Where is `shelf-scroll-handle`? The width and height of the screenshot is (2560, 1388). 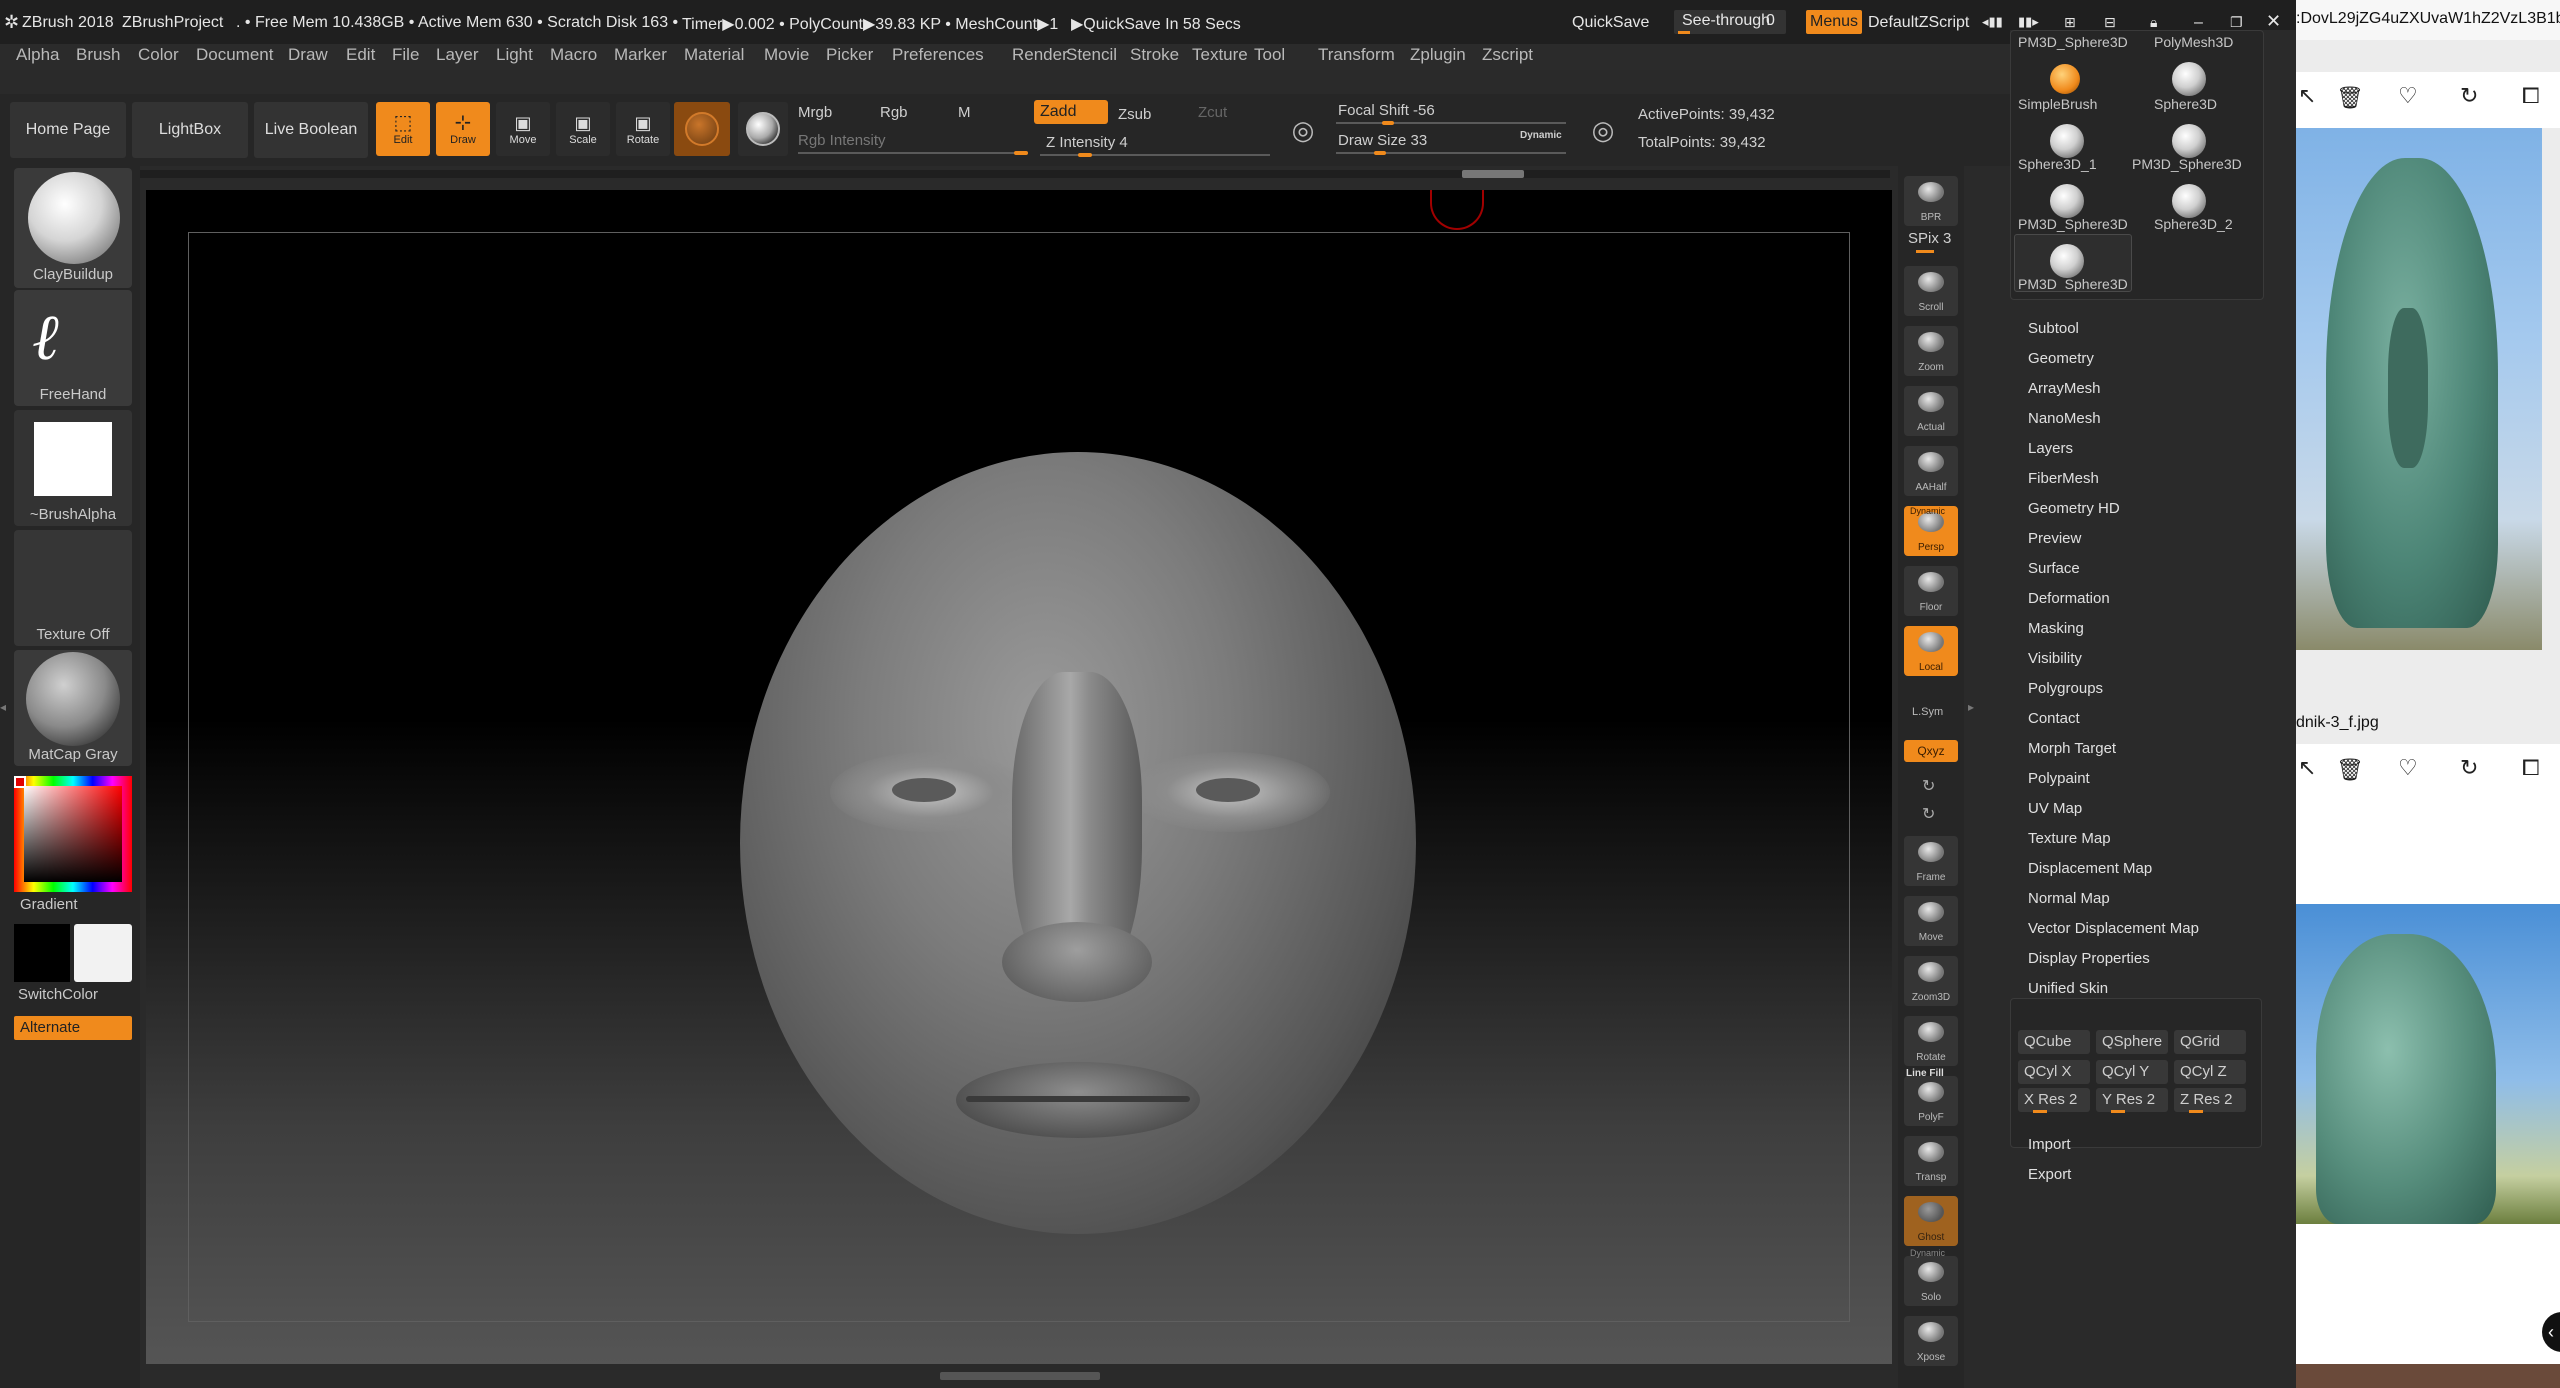 shelf-scroll-handle is located at coordinates (1493, 174).